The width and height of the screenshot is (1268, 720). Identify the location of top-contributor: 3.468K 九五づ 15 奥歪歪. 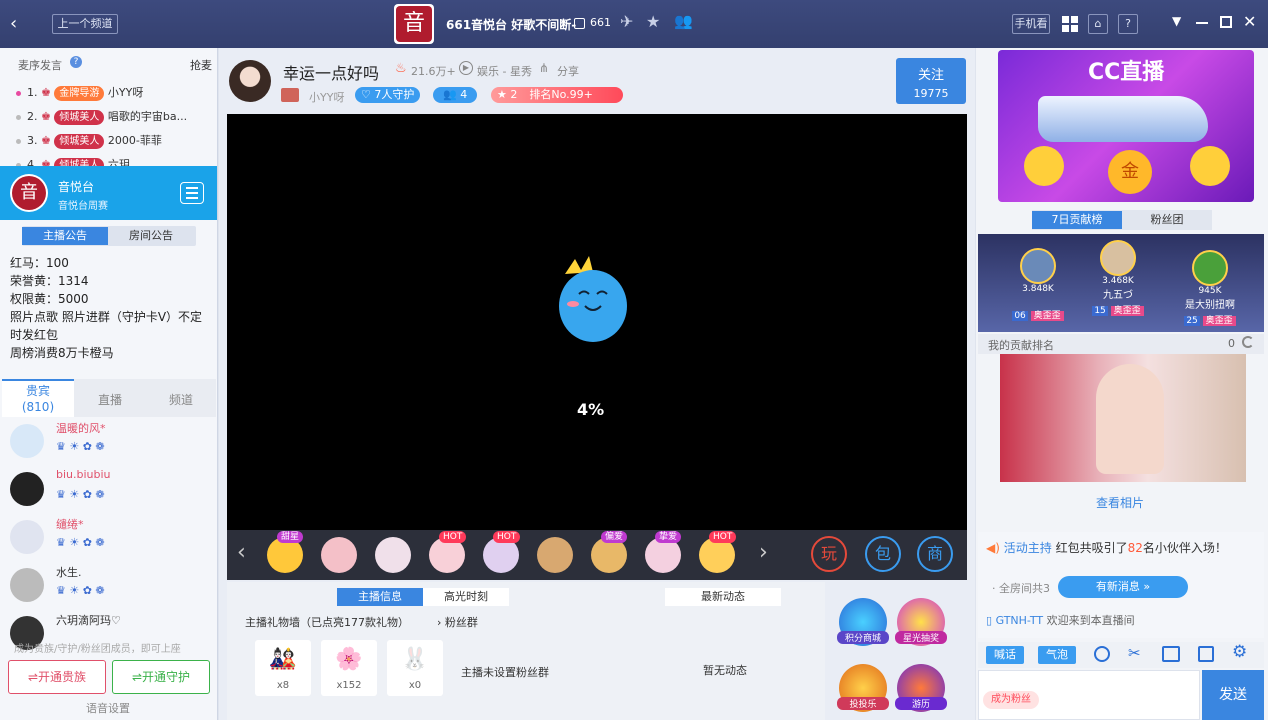
(1118, 278).